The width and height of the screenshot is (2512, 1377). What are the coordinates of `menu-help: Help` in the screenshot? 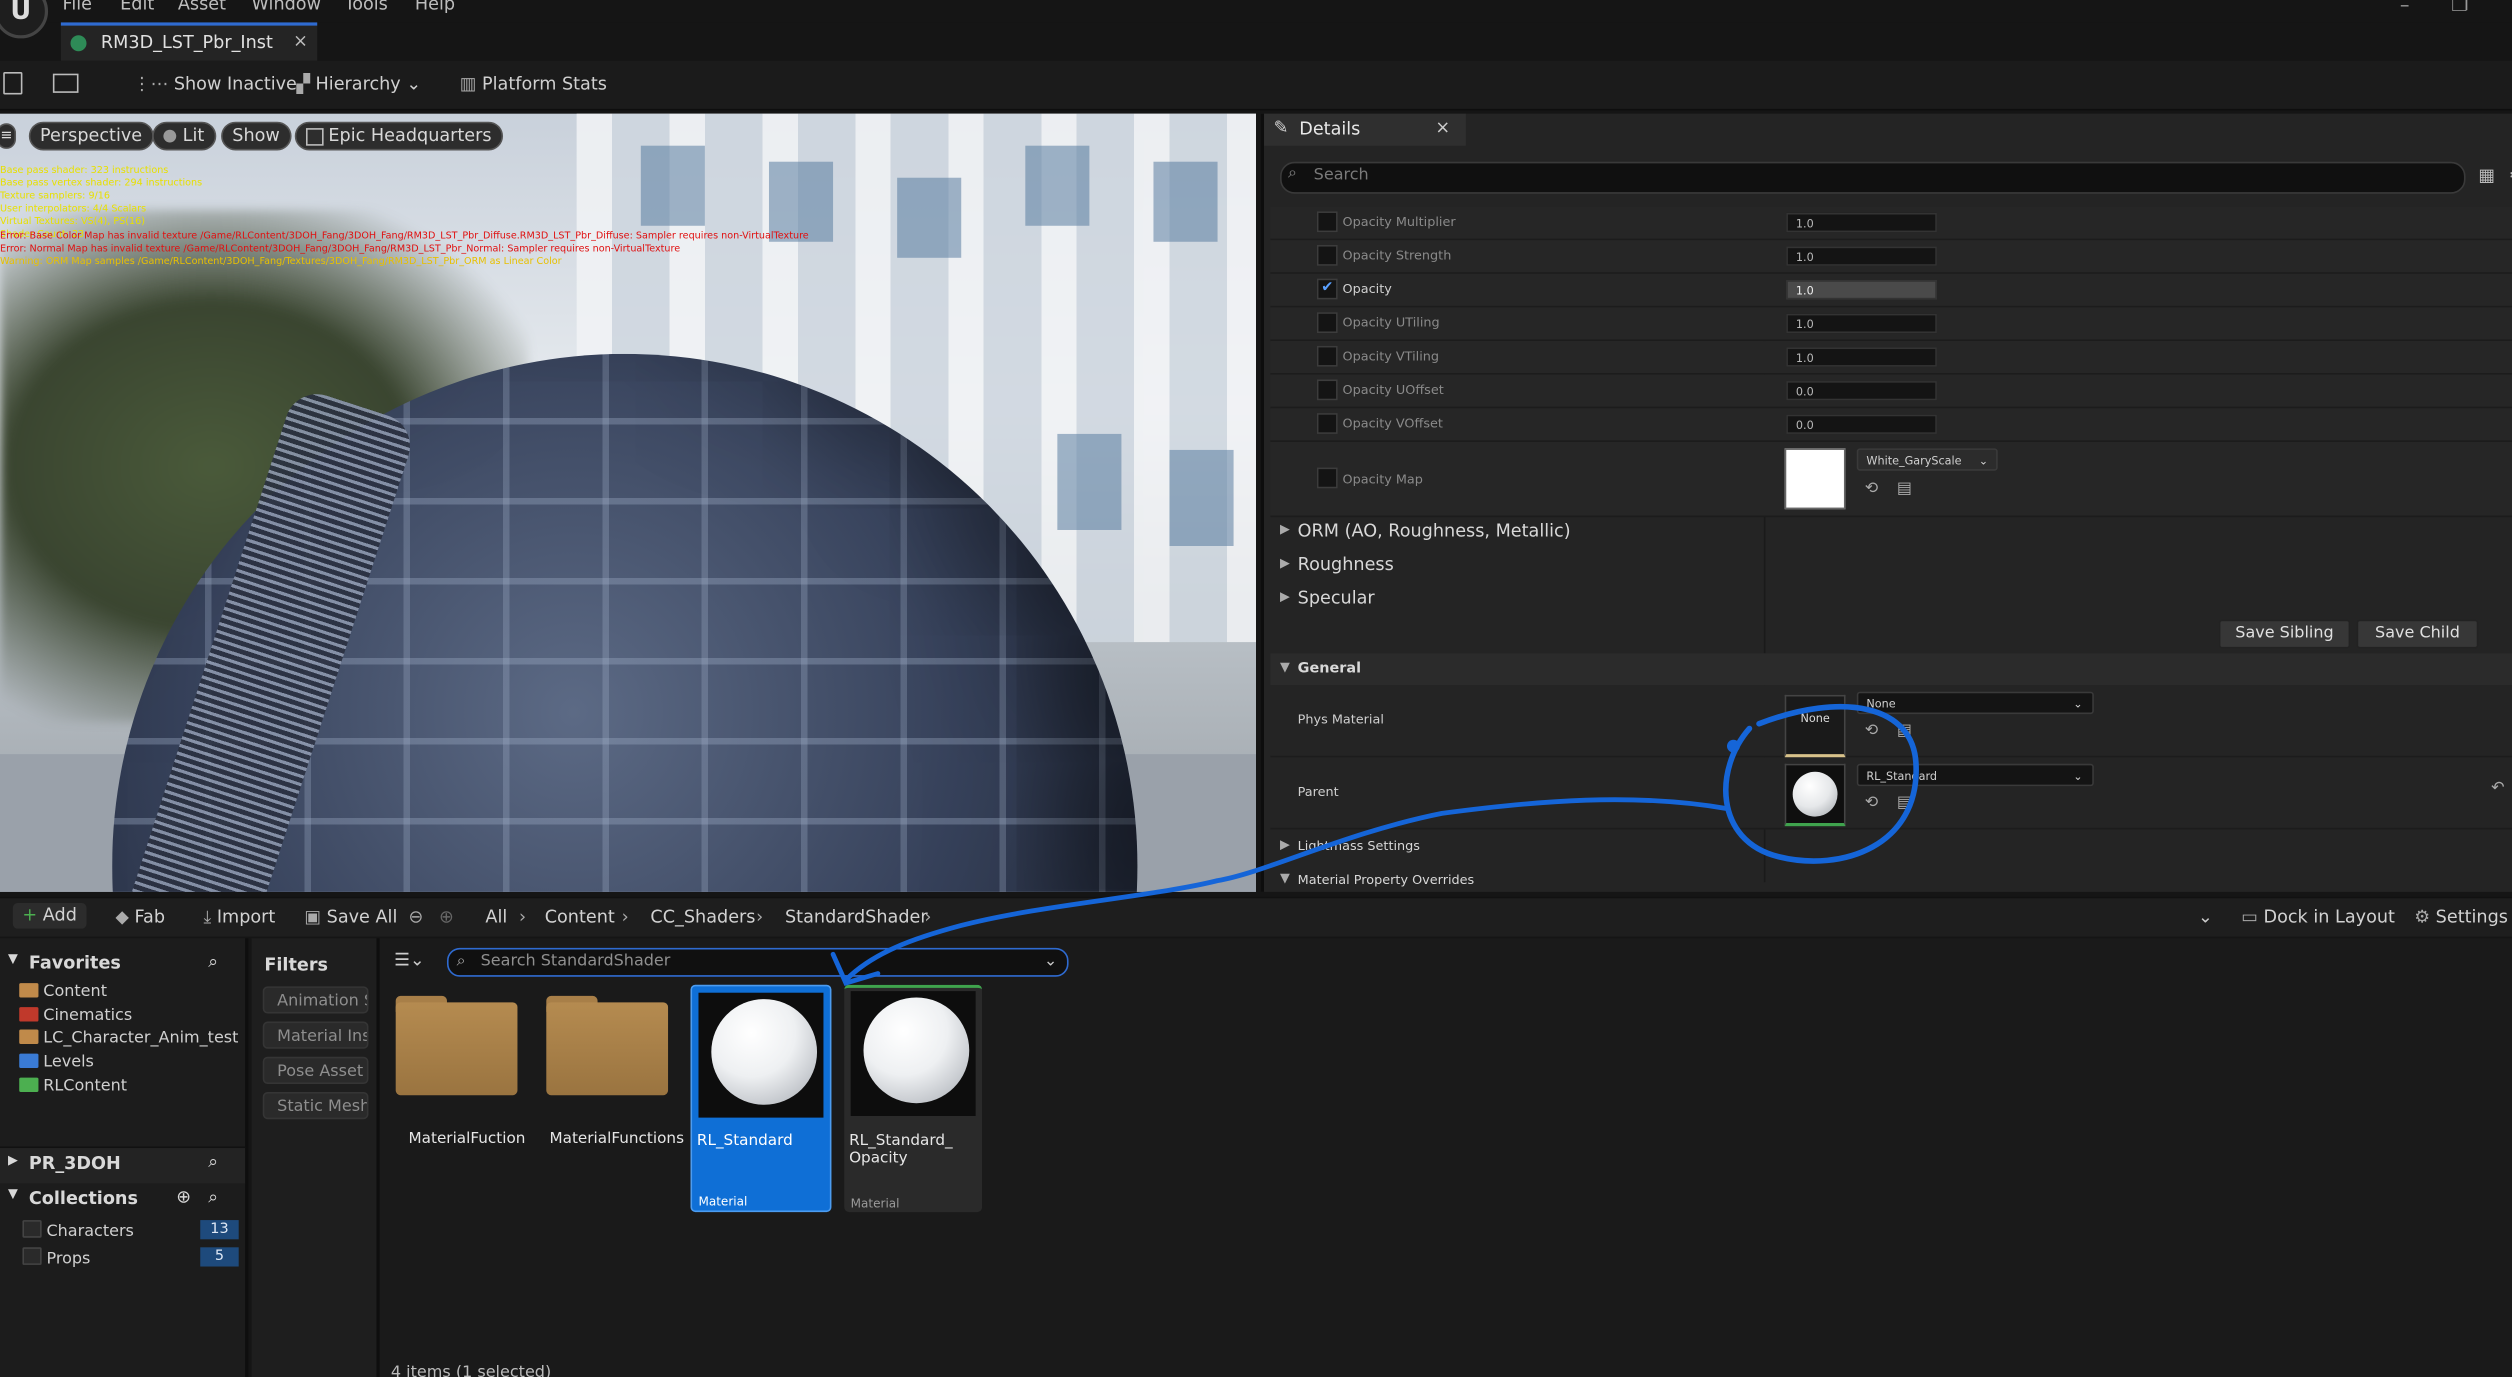 It's located at (435, 7).